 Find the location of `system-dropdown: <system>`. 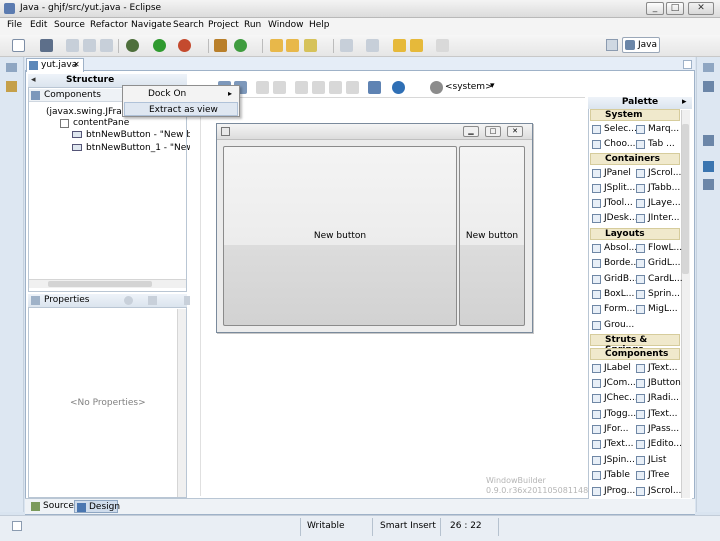

system-dropdown: <system> is located at coordinates (469, 87).